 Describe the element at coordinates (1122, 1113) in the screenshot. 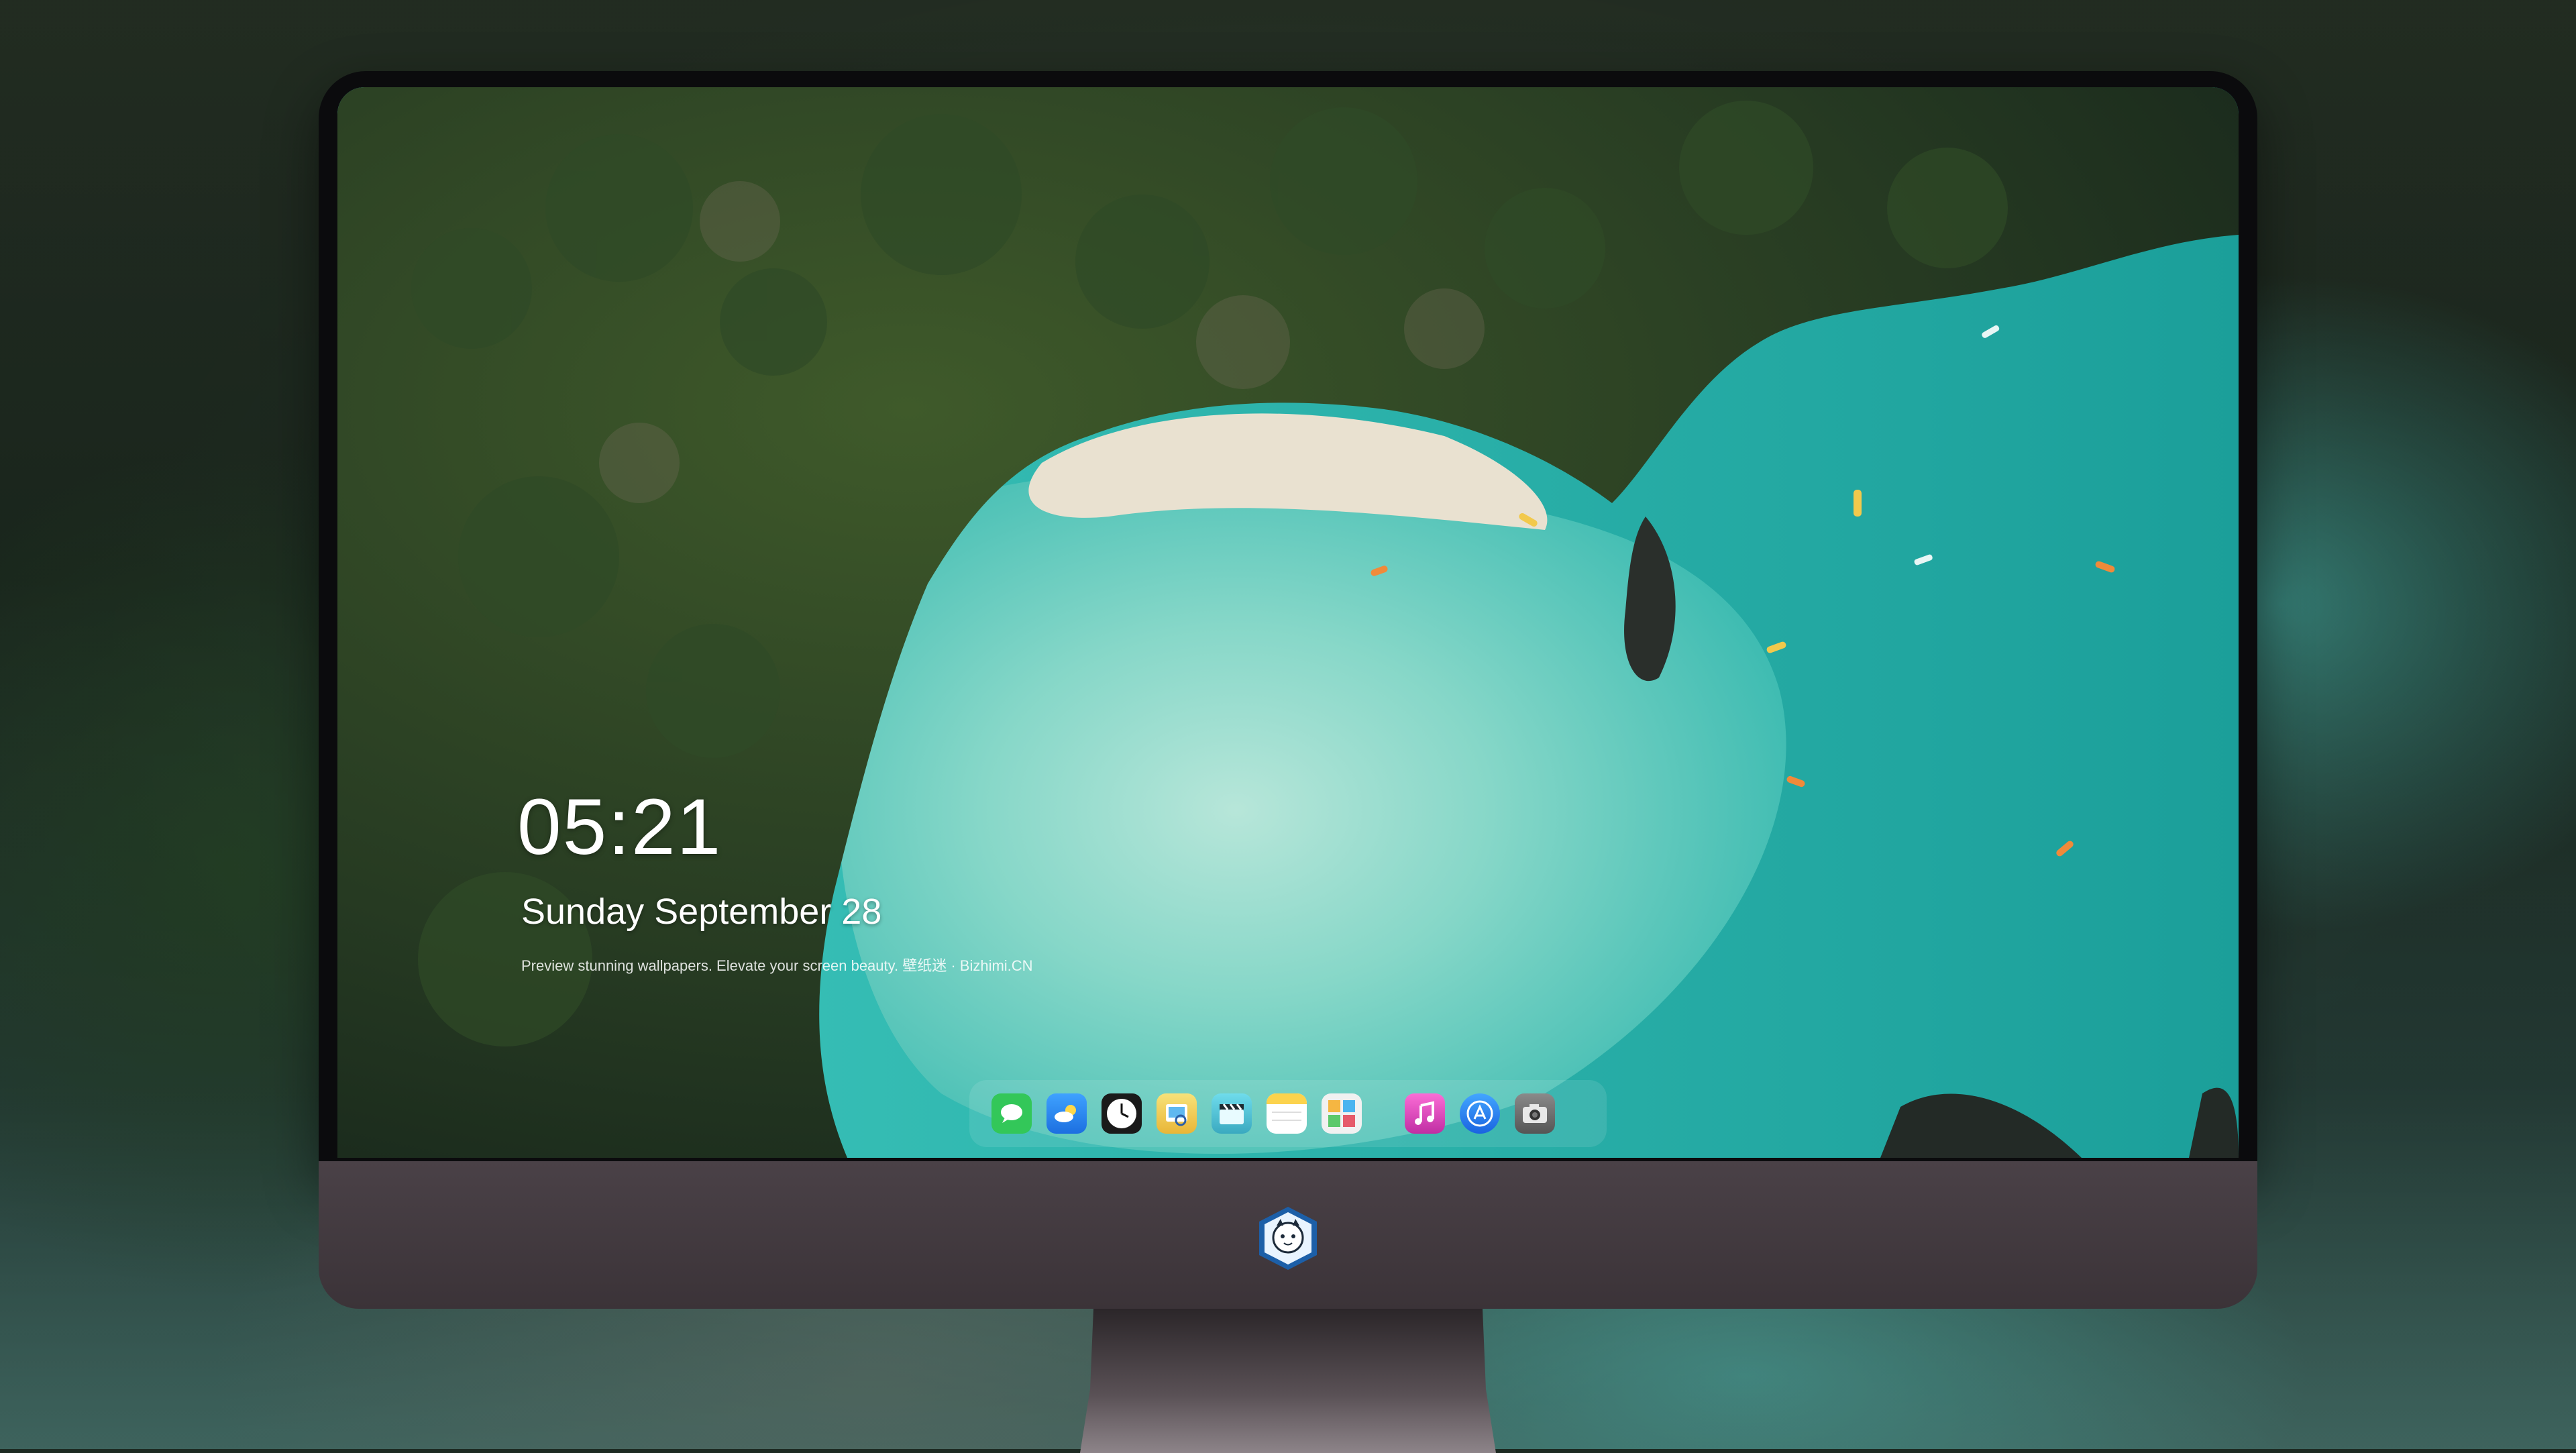

I see `clock-icon` at that location.